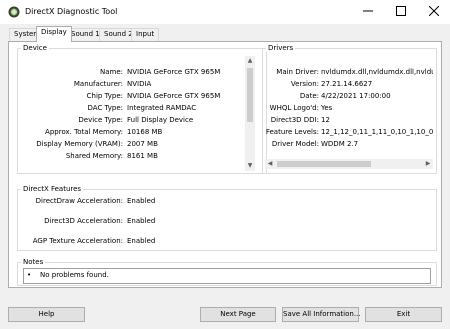 Image resolution: width=450 pixels, height=329 pixels. Describe the element at coordinates (33, 262) in the screenshot. I see `notes-heading: Notes` at that location.